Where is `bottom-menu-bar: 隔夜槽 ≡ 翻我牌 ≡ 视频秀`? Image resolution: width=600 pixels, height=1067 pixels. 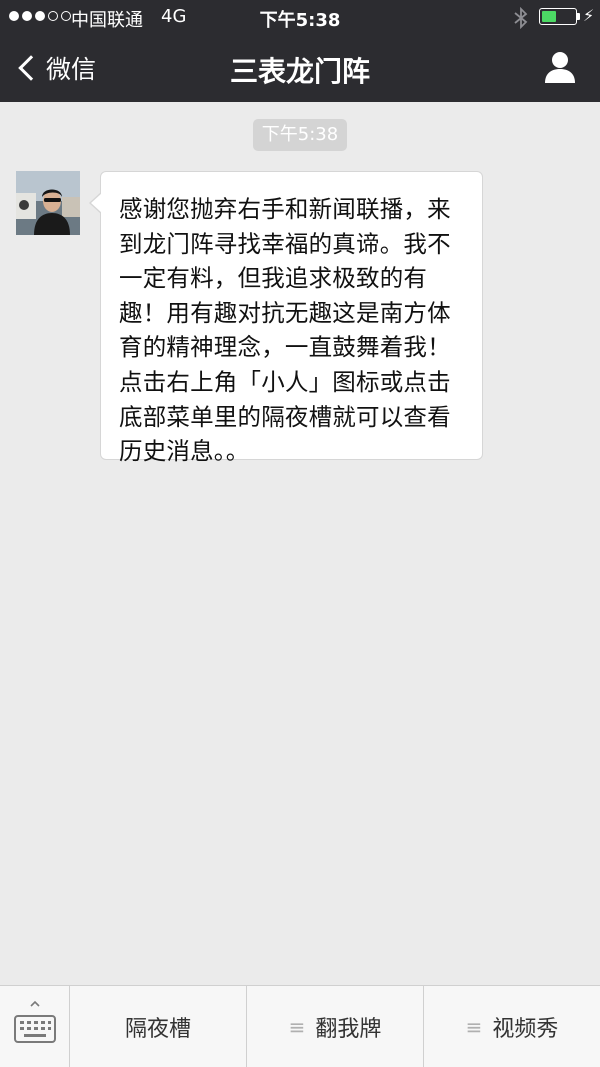
bottom-menu-bar: 隔夜槽 ≡ 翻我牌 ≡ 视频秀 is located at coordinates (300, 1026).